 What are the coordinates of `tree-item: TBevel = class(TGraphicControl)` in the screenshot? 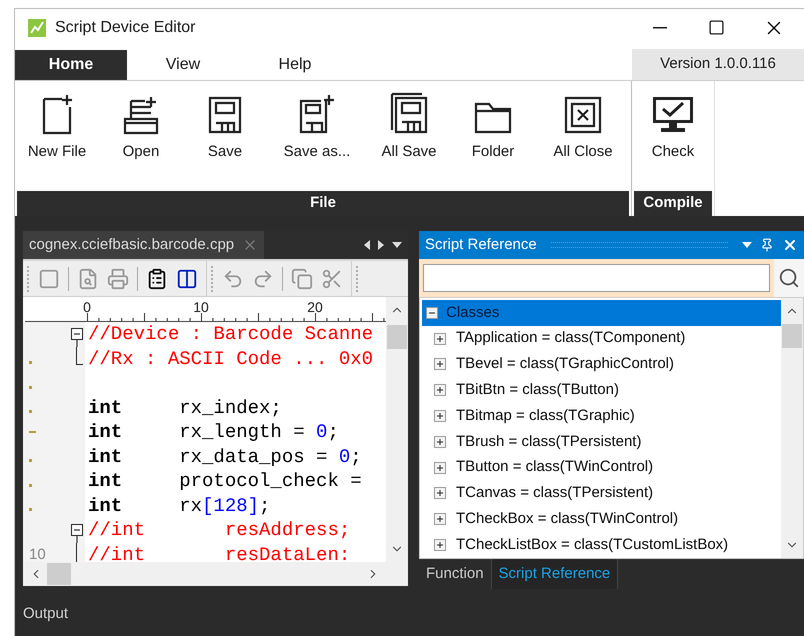 It's located at (601, 365).